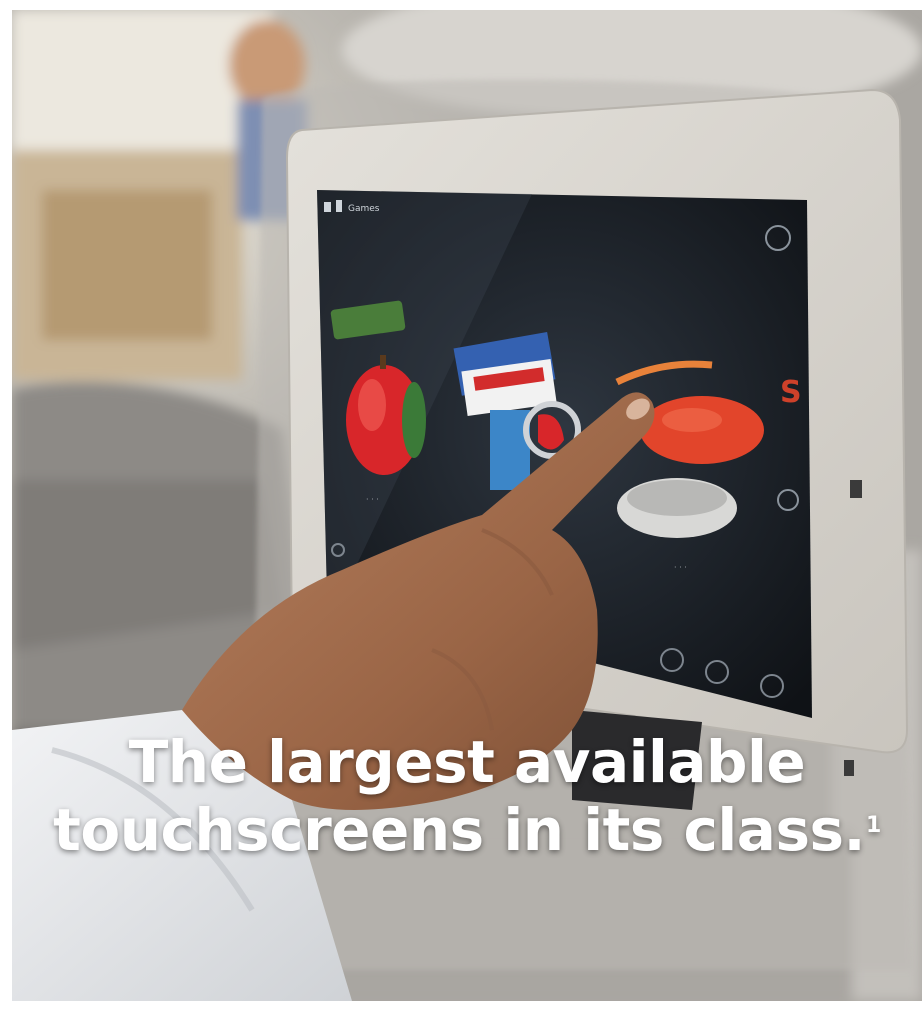  Describe the element at coordinates (873, 825) in the screenshot. I see `footnote-marker: 1` at that location.